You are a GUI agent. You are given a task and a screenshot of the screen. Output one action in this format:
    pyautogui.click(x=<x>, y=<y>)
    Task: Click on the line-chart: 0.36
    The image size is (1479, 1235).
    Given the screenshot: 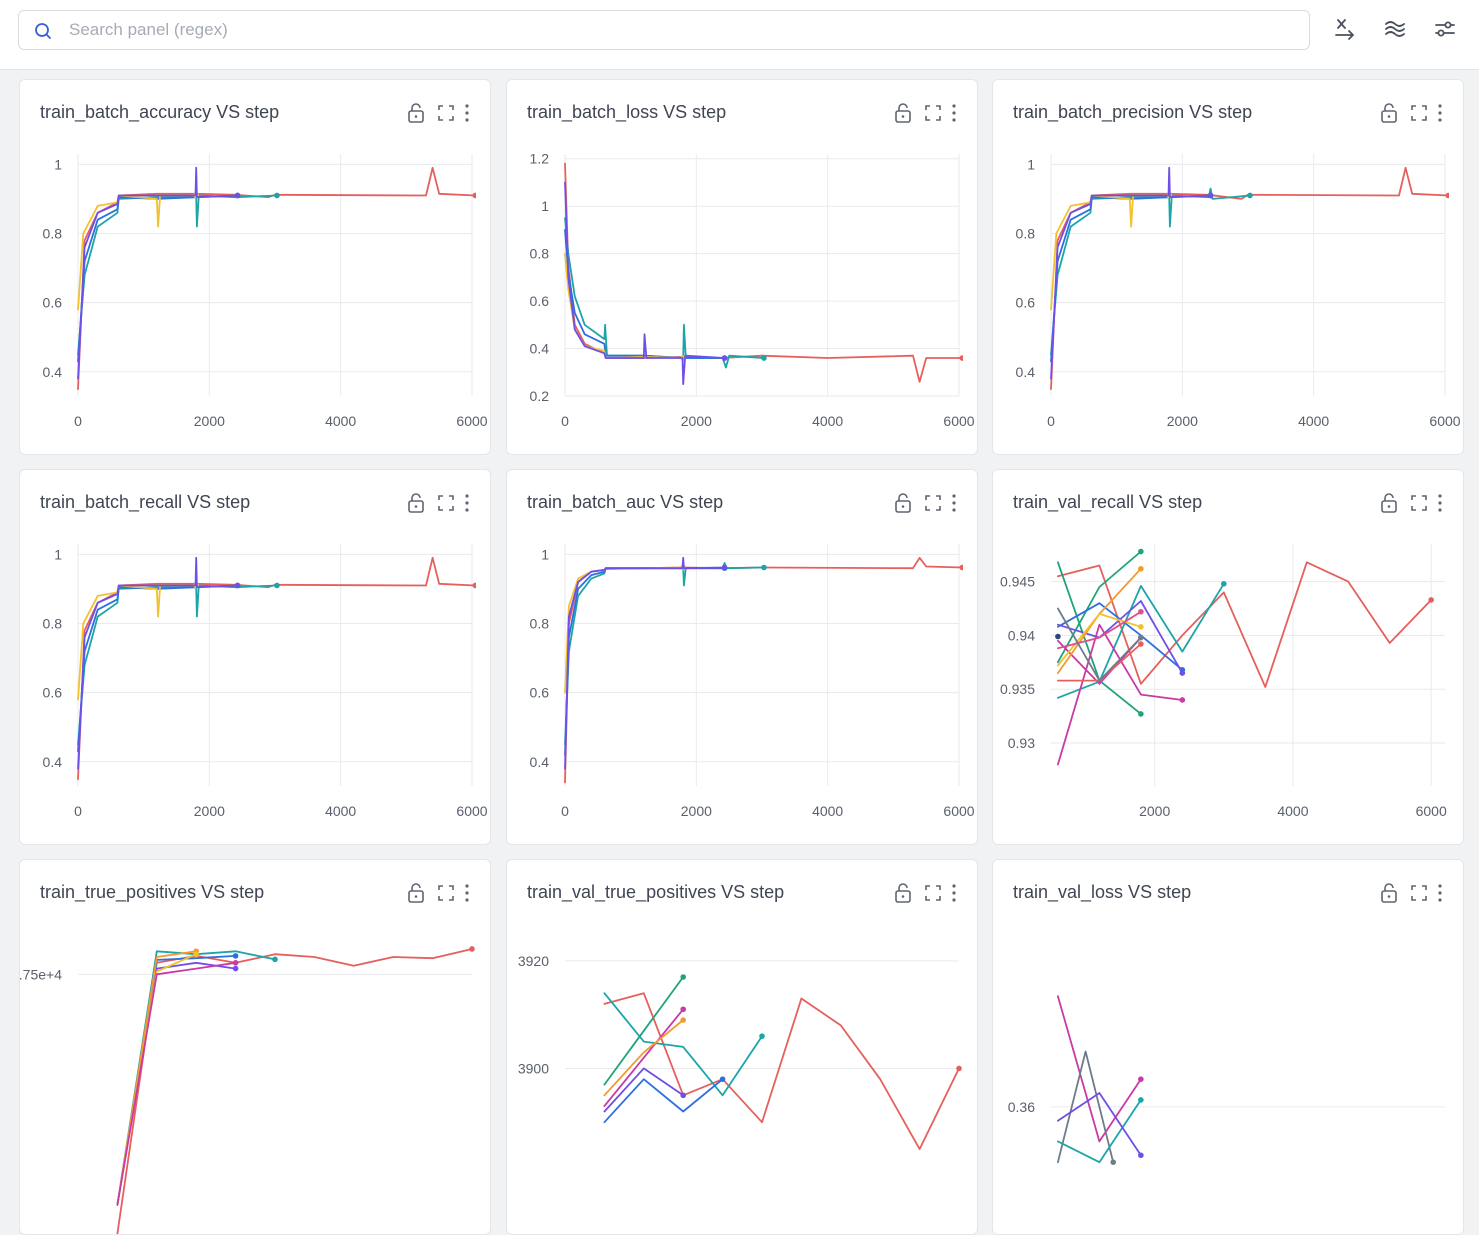 What is the action you would take?
    pyautogui.click(x=1228, y=1077)
    